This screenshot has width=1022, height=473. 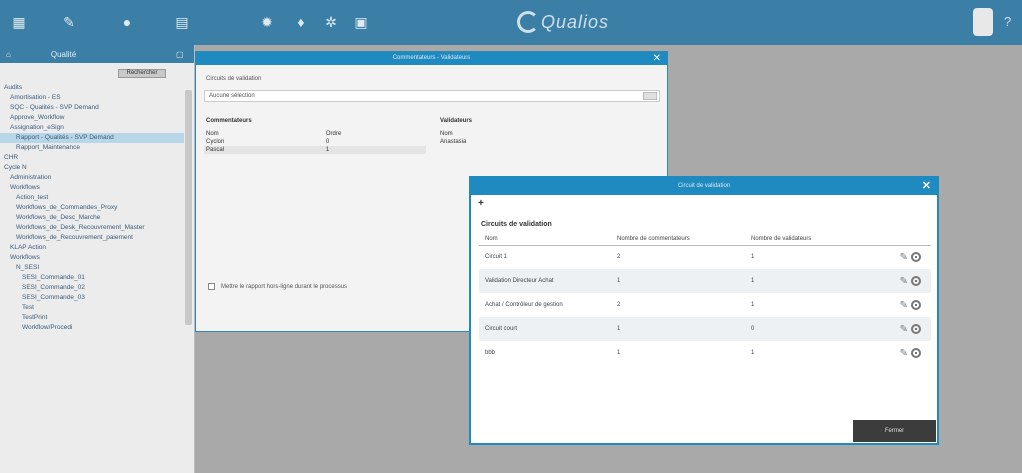 I want to click on tree-item: Workflow/Procedi, so click(x=92, y=328).